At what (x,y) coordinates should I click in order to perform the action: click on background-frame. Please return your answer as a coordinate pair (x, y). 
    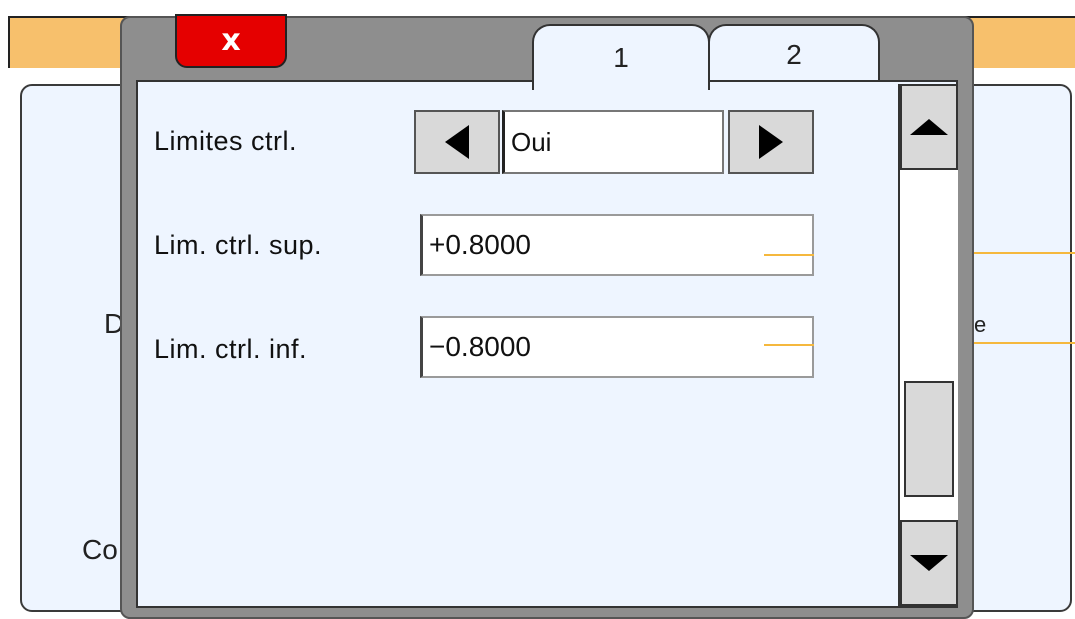
    Looking at the image, I should click on (4, 309).